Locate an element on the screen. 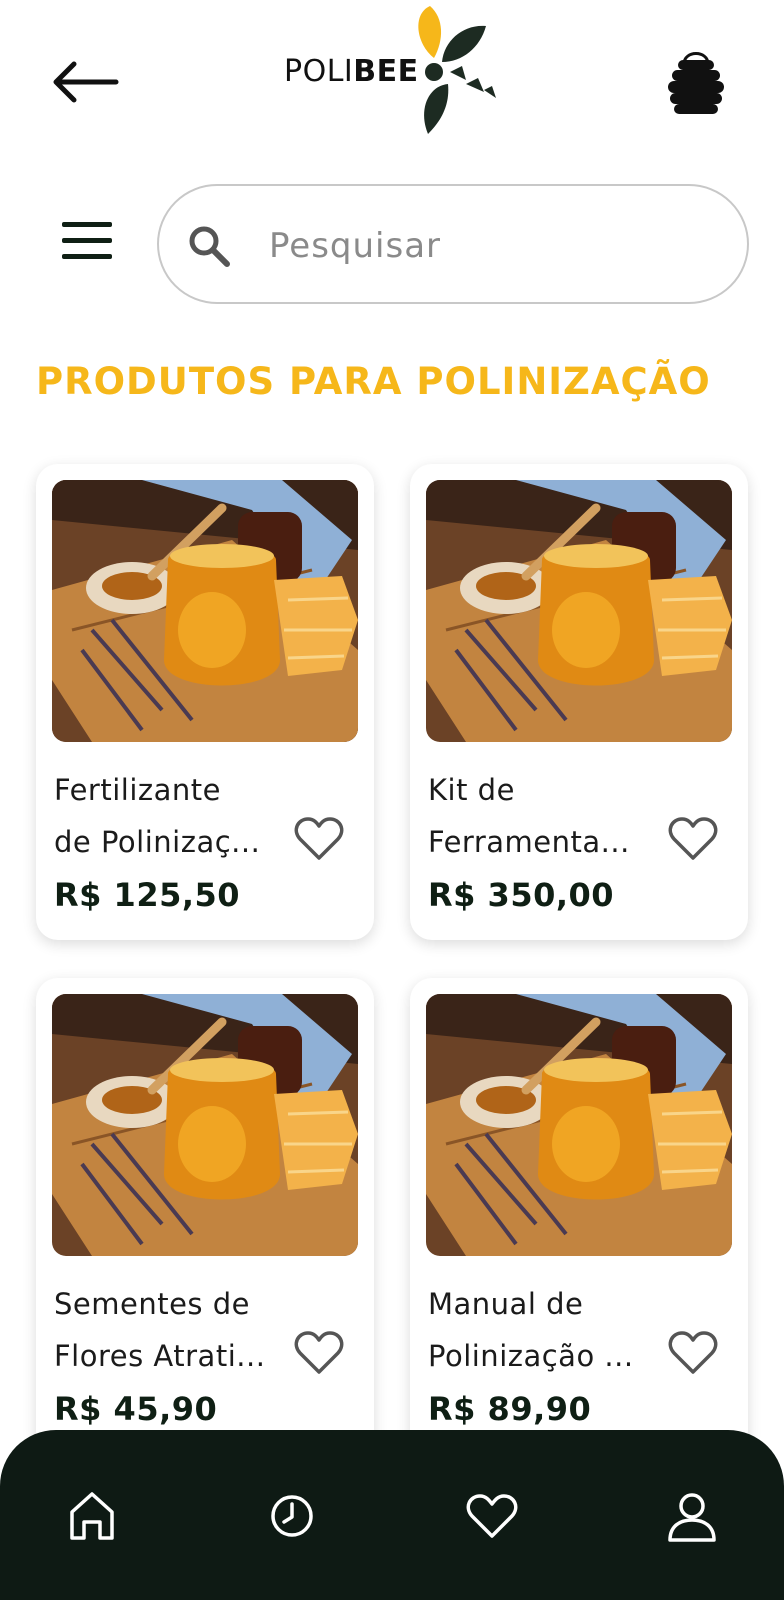  product-card: Sementes de Flores Atrati... R$ 45,90 is located at coordinates (205, 1216).